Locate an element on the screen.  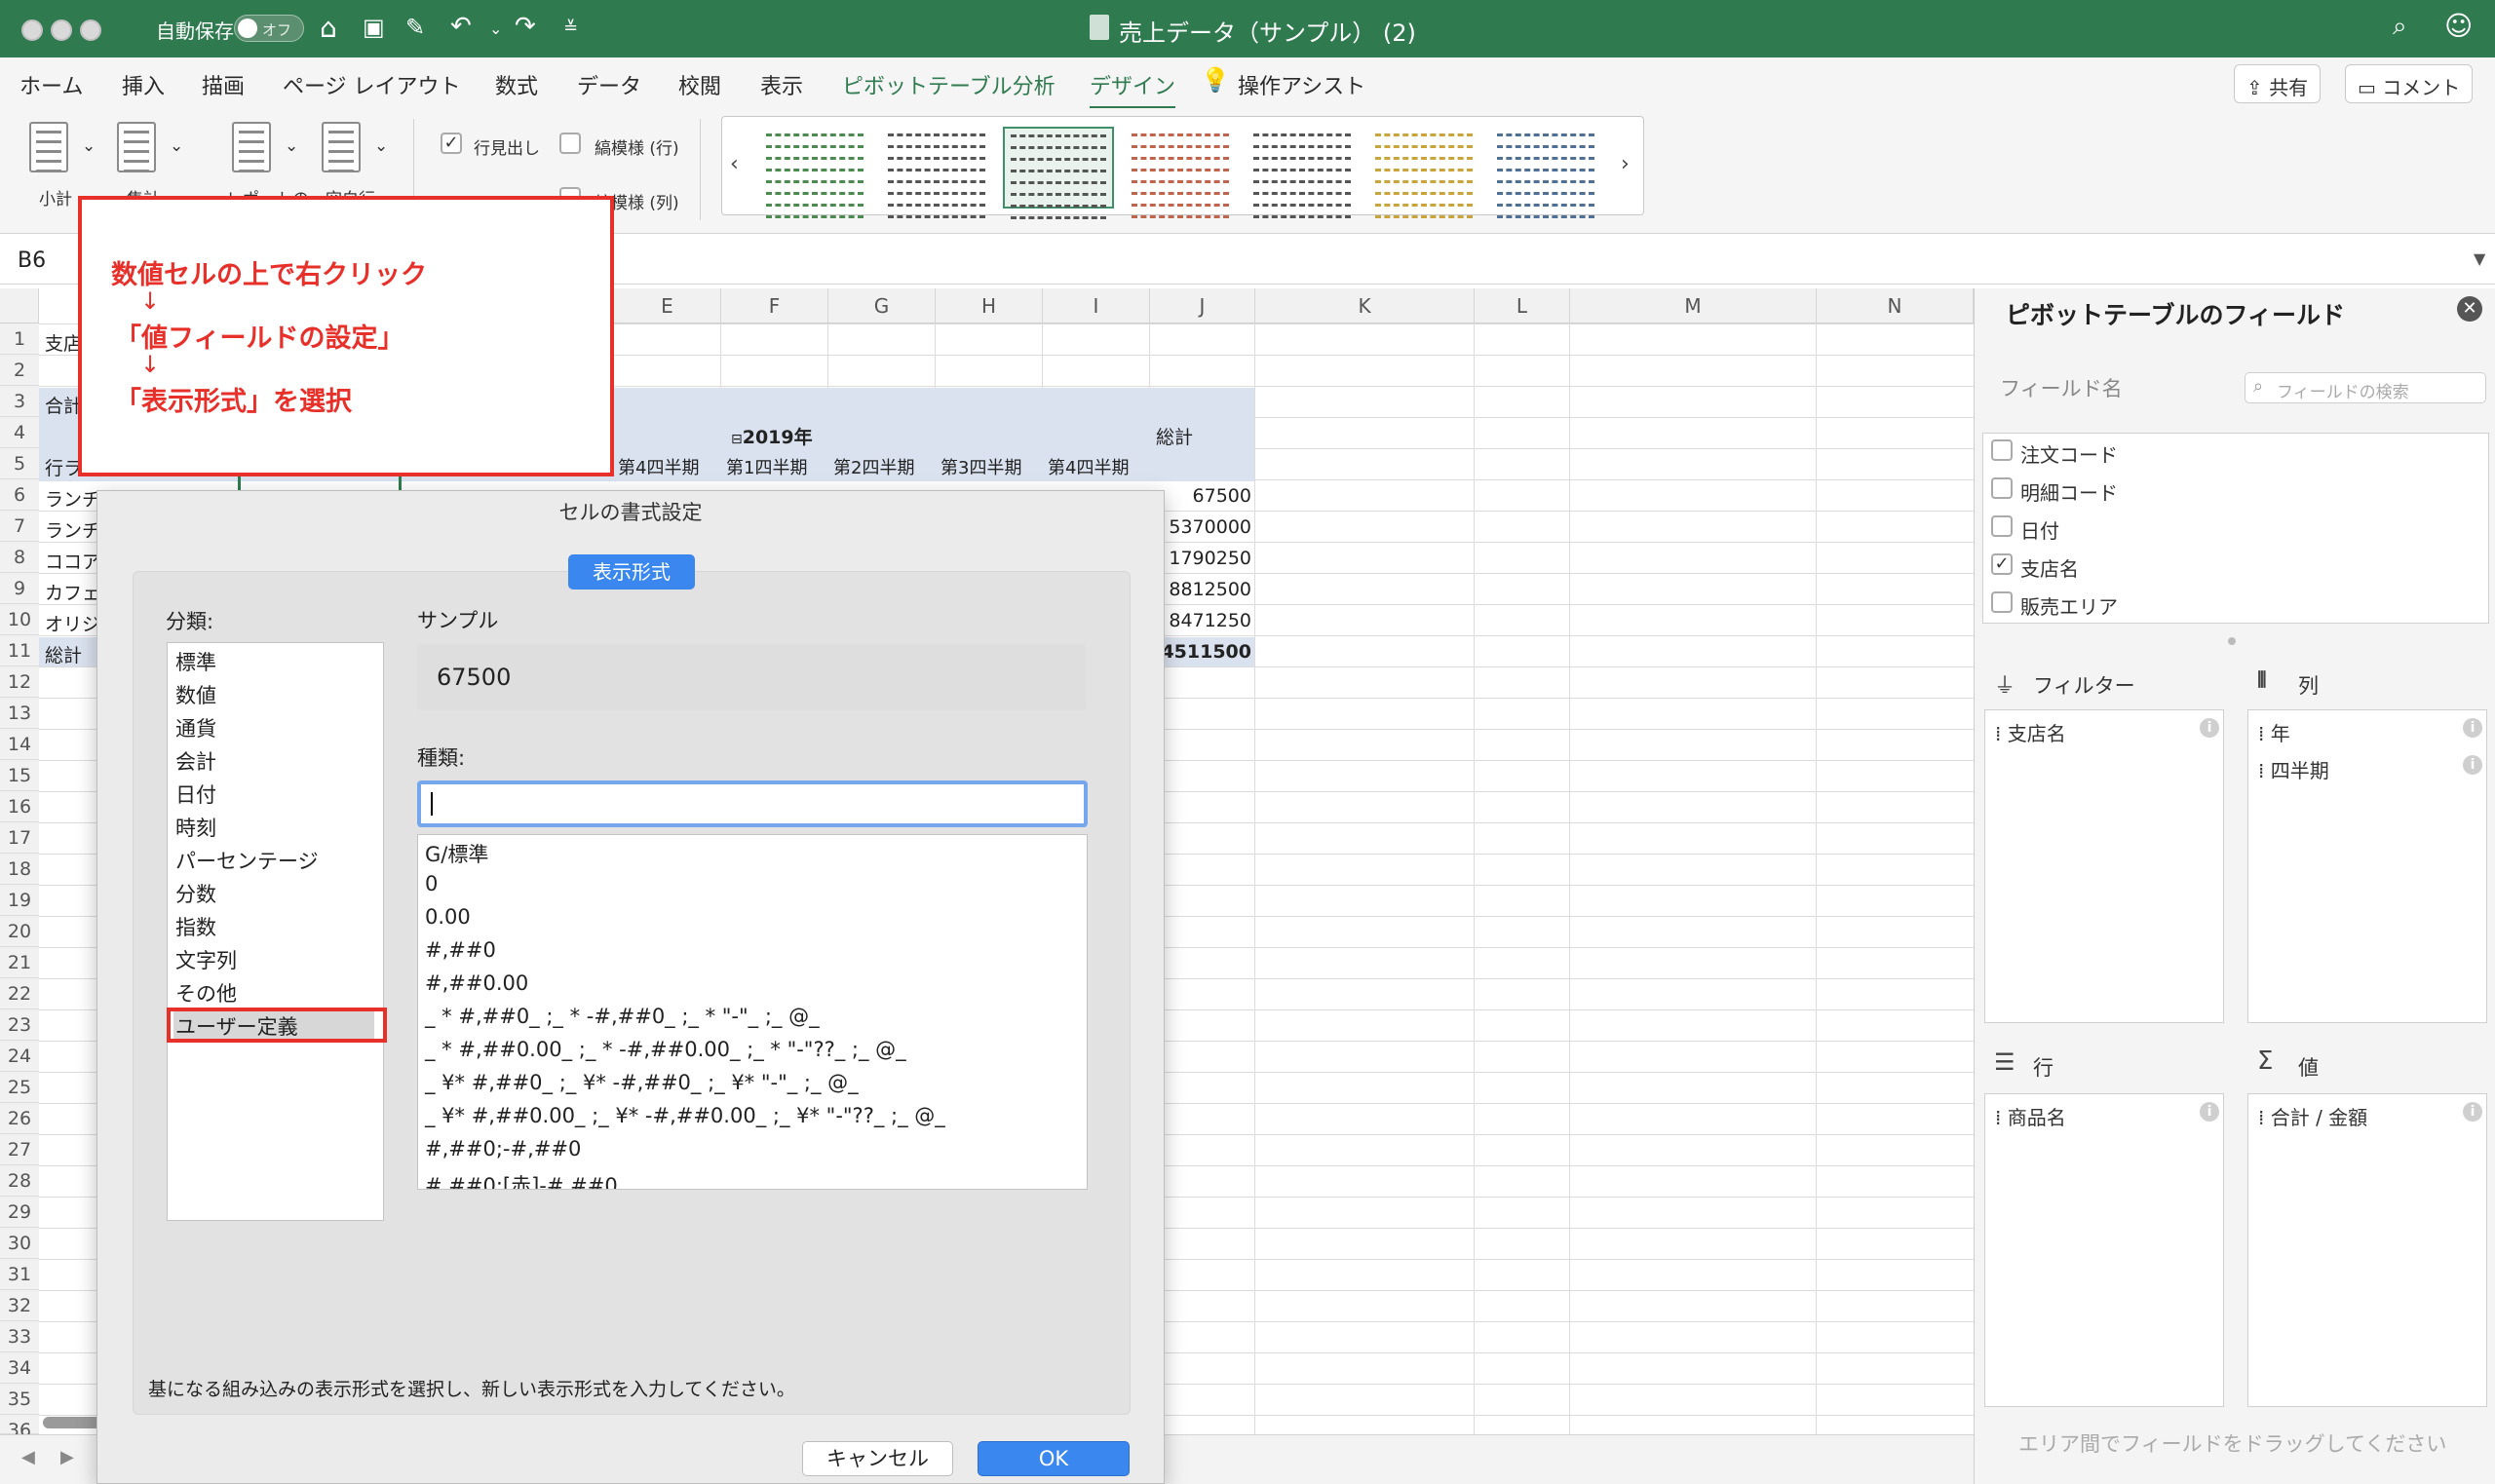
row-header: 6 is located at coordinates (19, 495).